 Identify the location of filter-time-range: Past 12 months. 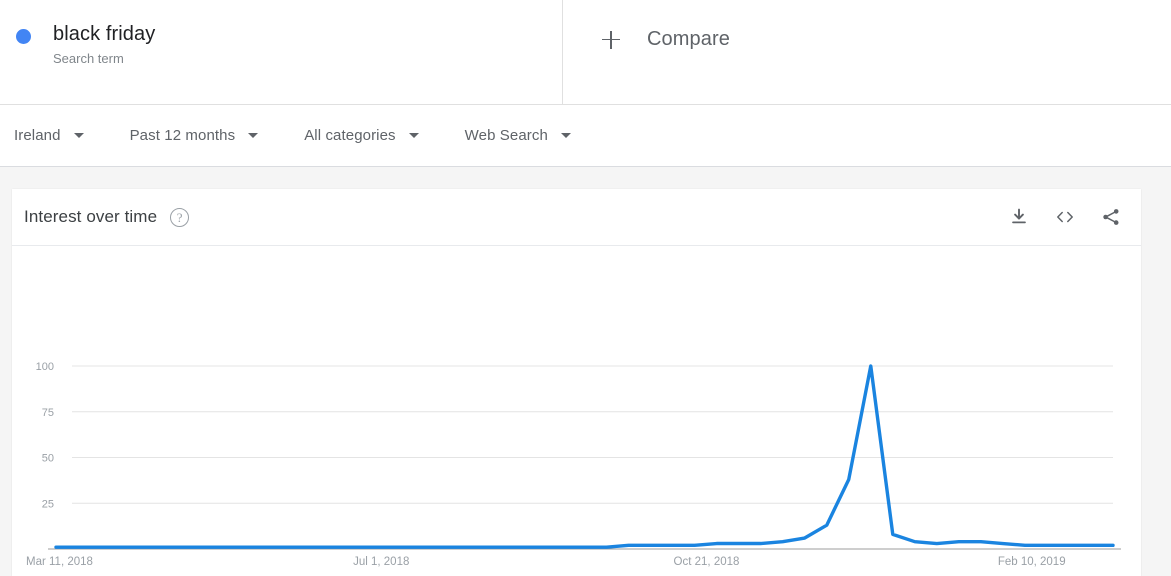
(194, 135).